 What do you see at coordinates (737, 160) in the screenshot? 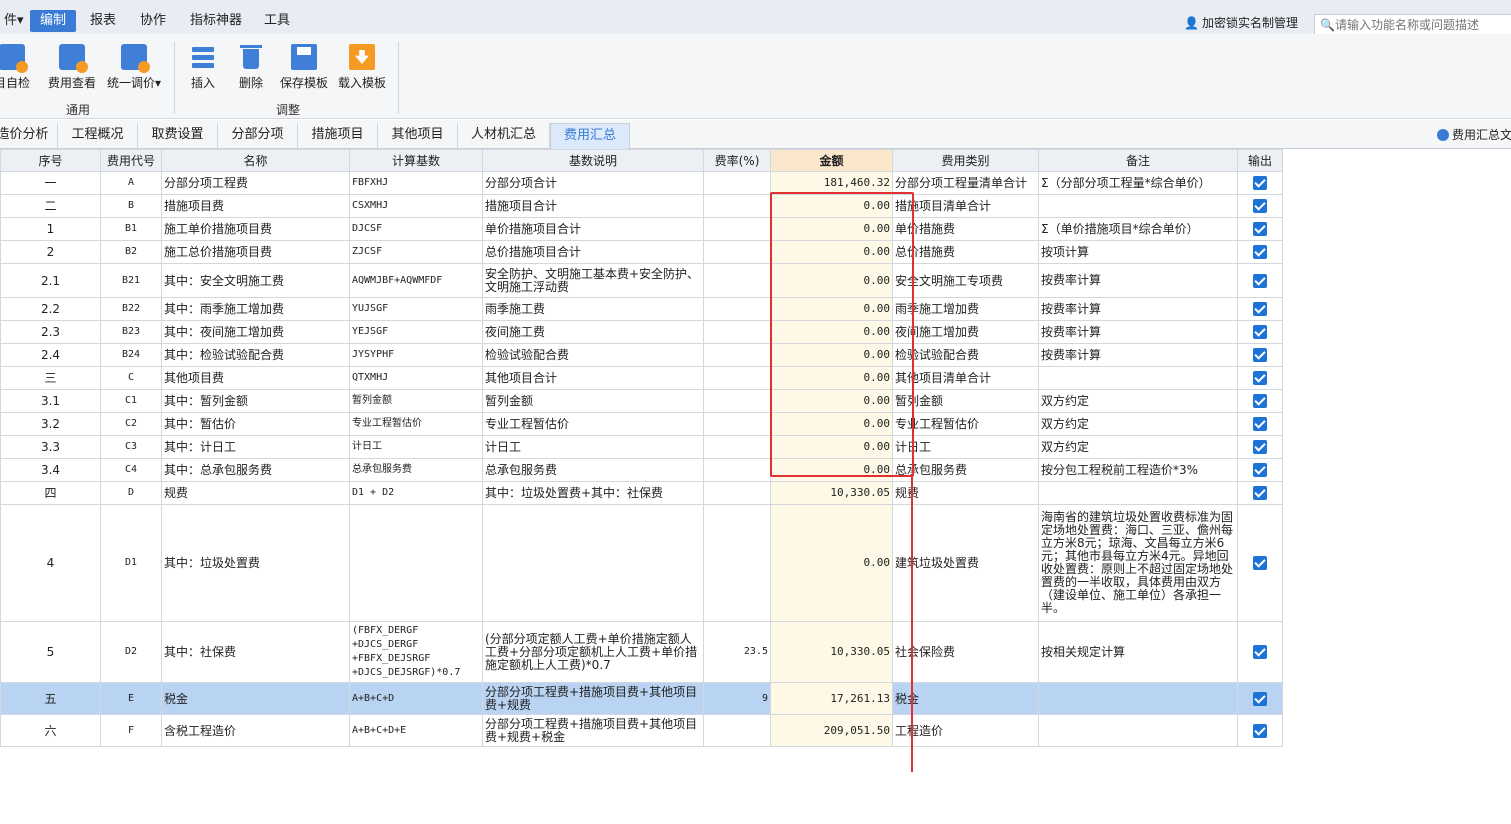
I see `header-rate: 费率(%)` at bounding box center [737, 160].